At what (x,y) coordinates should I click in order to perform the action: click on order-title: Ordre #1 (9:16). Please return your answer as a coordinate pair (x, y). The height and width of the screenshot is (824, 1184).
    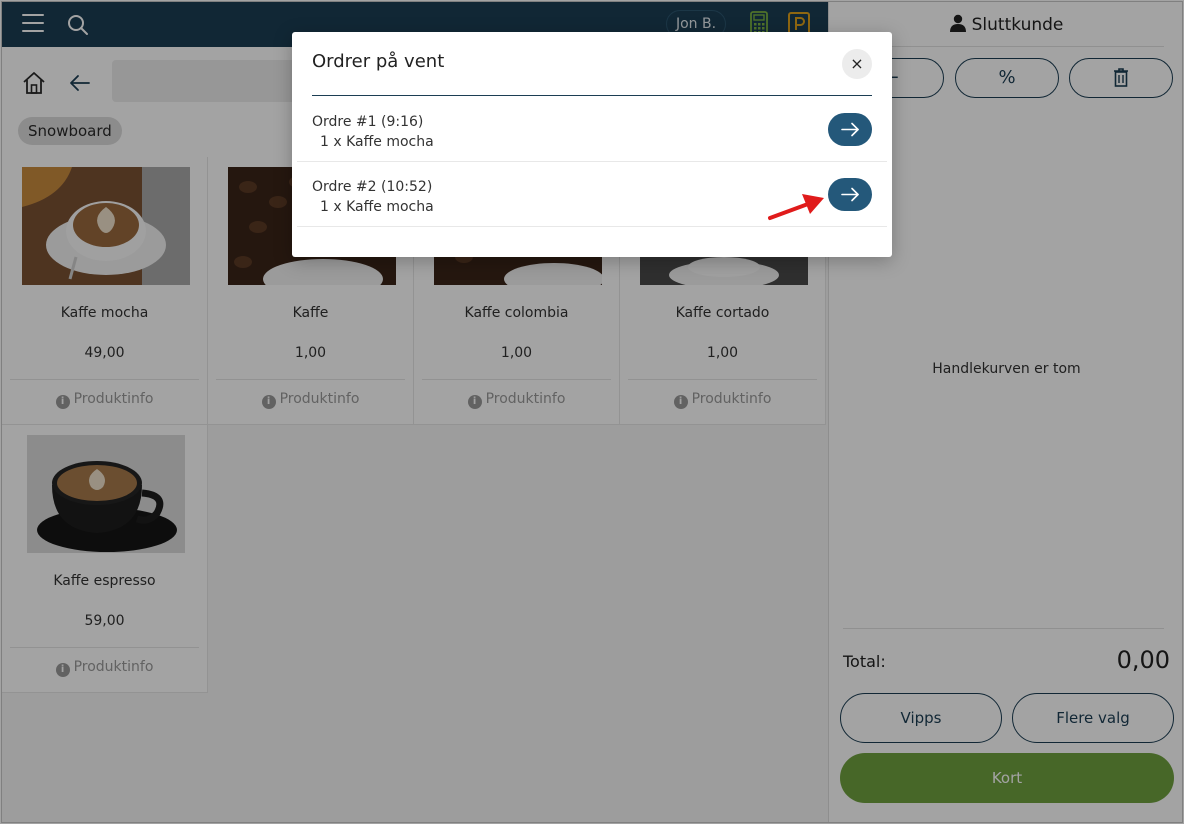
    Looking at the image, I should click on (368, 122).